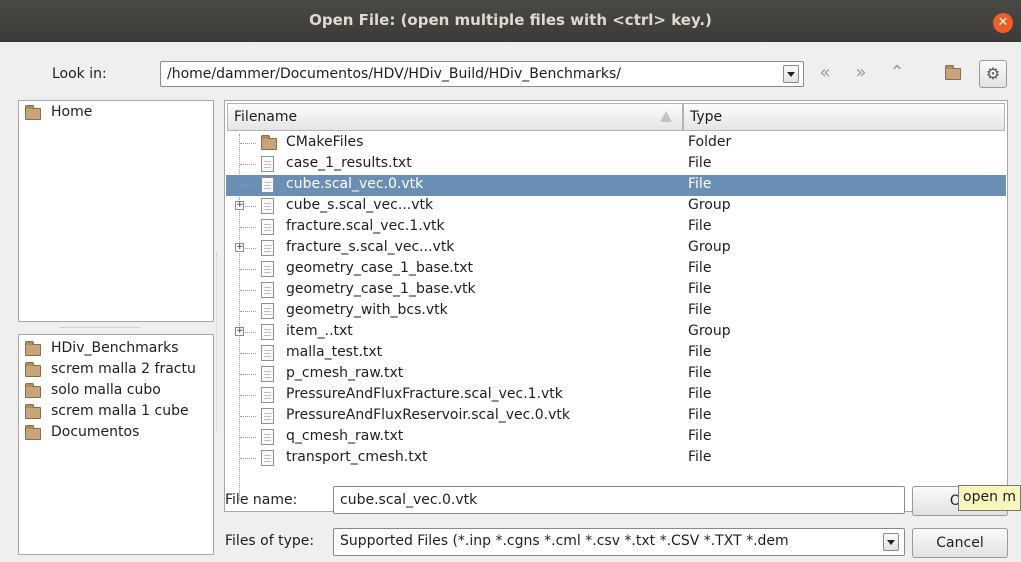  Describe the element at coordinates (120, 411) in the screenshot. I see `place-label: screm malla 1 cube` at that location.